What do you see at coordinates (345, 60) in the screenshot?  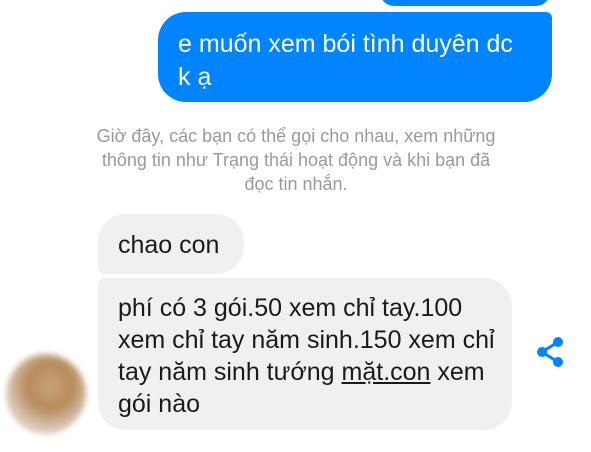 I see `outgoing-message-text: e muốn xem bói tình duyên dc k ạ` at bounding box center [345, 60].